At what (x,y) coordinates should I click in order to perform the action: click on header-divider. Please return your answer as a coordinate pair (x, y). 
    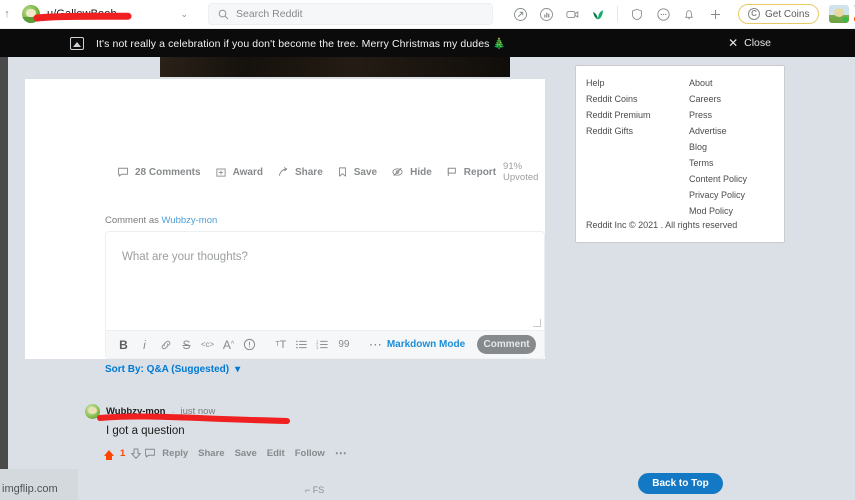
    Looking at the image, I should click on (617, 14).